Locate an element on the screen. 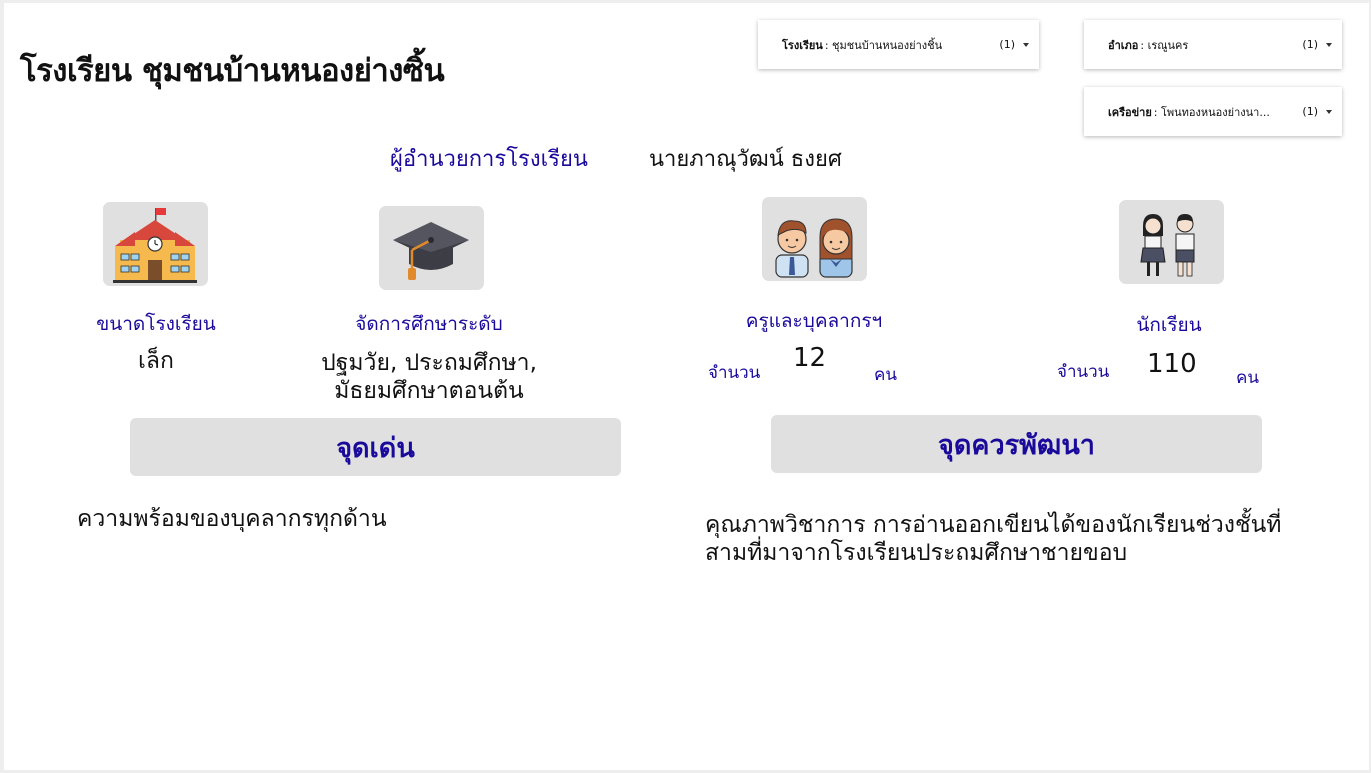 This screenshot has height=773, width=1371. students-label: นักเรียน is located at coordinates (1169, 325).